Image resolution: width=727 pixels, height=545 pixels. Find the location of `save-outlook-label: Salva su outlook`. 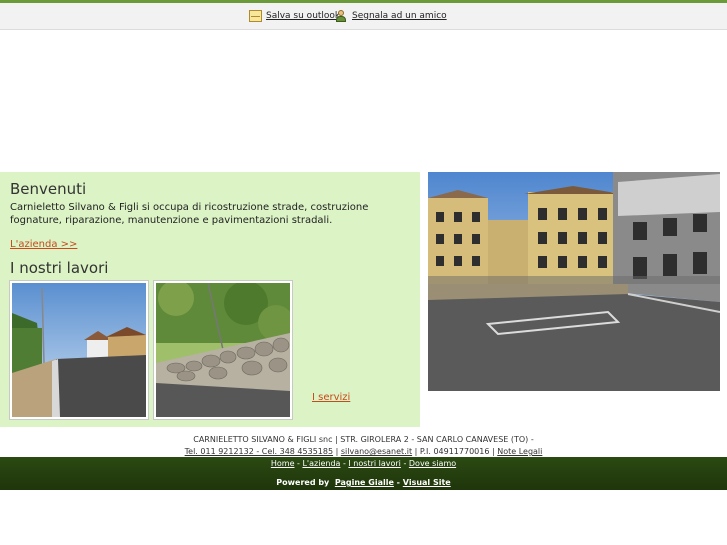

save-outlook-label: Salva su outlook is located at coordinates (303, 16).